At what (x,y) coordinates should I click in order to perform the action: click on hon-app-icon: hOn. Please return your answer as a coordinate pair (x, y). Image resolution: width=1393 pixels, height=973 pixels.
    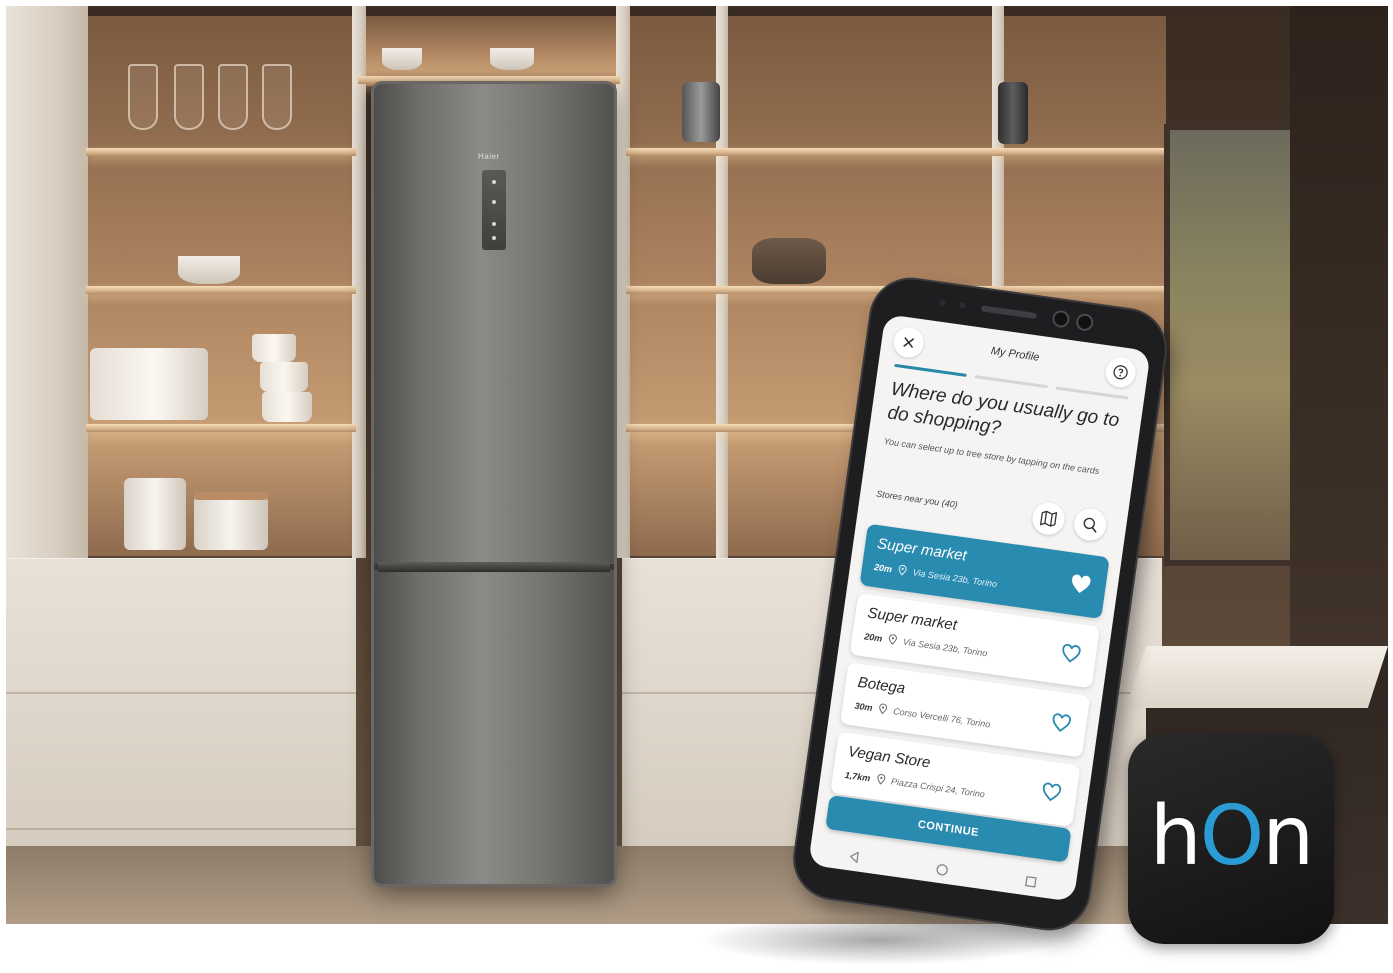
    Looking at the image, I should click on (1231, 839).